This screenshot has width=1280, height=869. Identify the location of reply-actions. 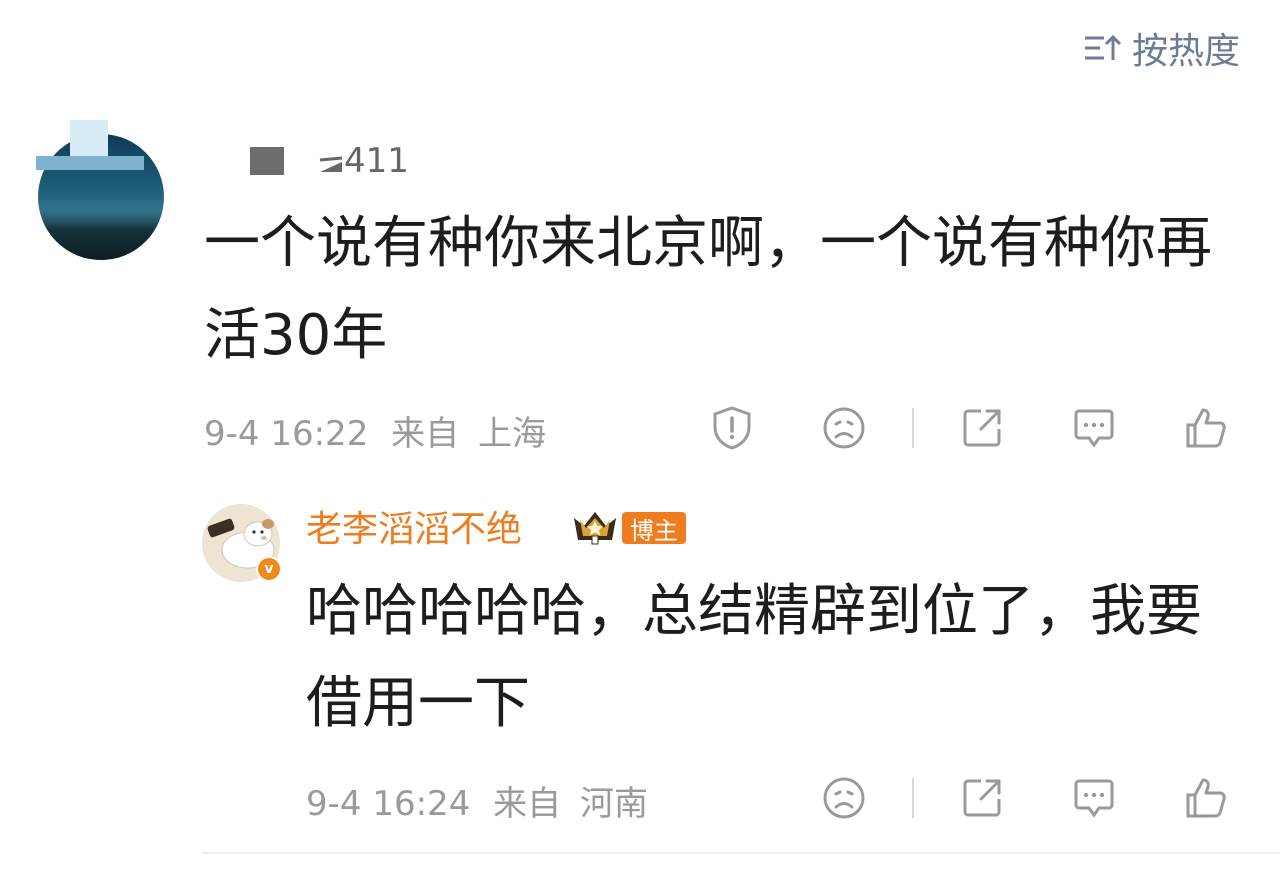
(1025, 798).